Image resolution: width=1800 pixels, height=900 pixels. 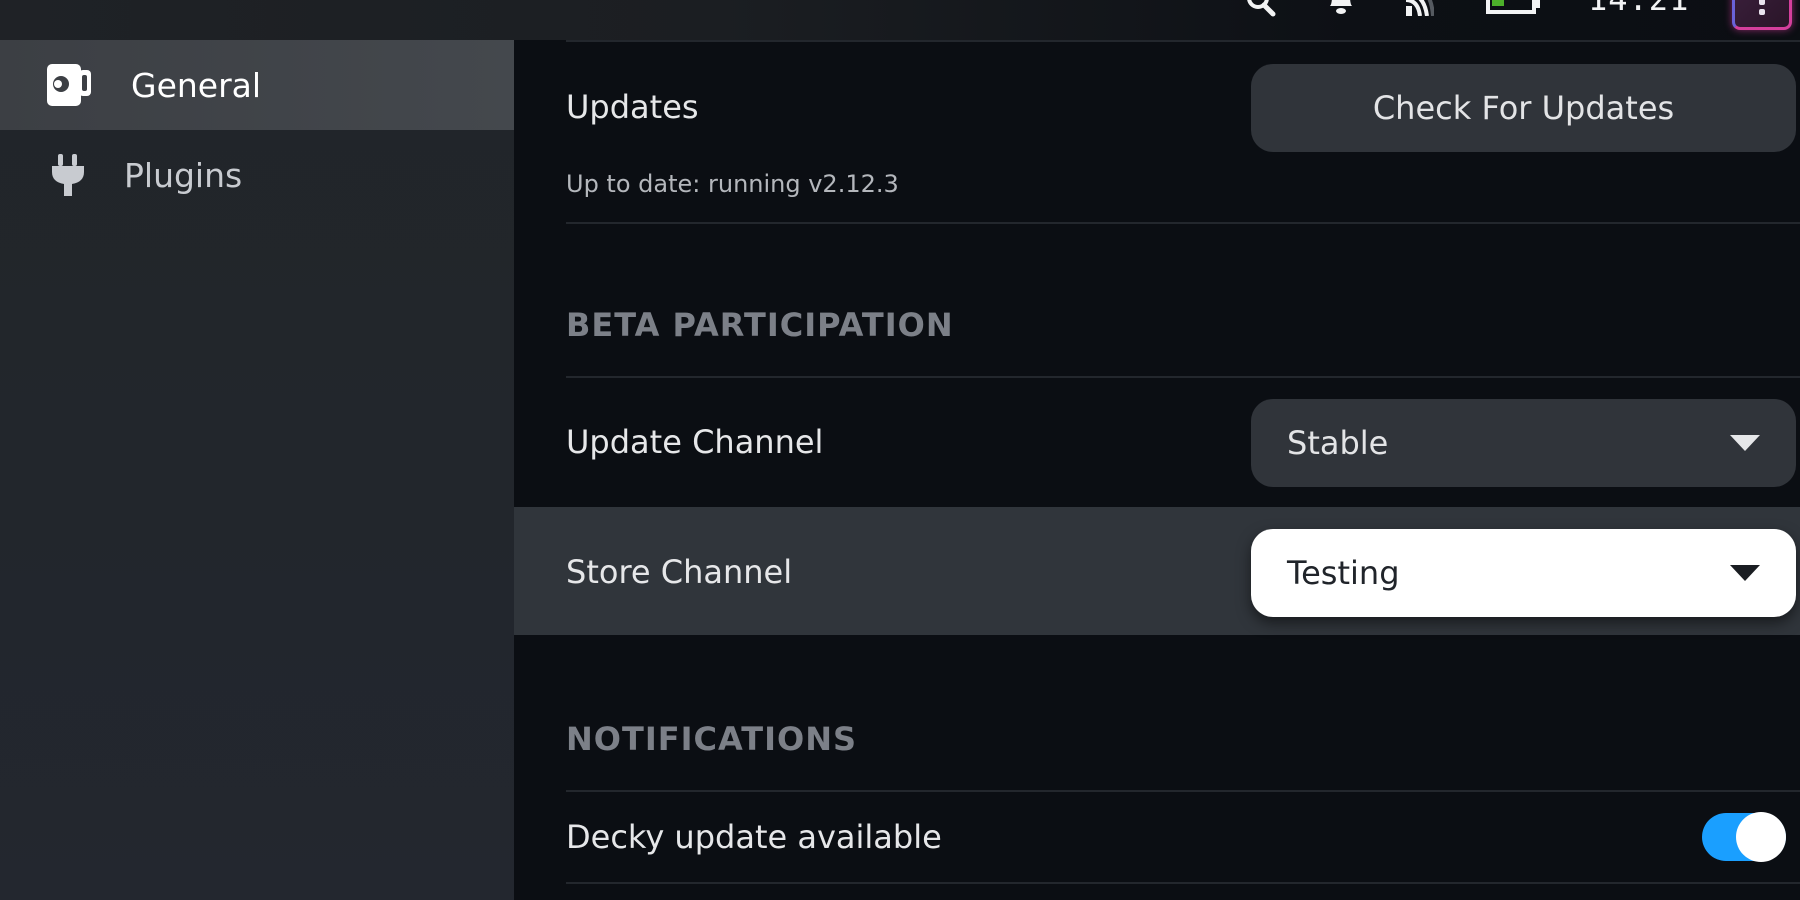 What do you see at coordinates (1762, 7) in the screenshot?
I see `more-icon` at bounding box center [1762, 7].